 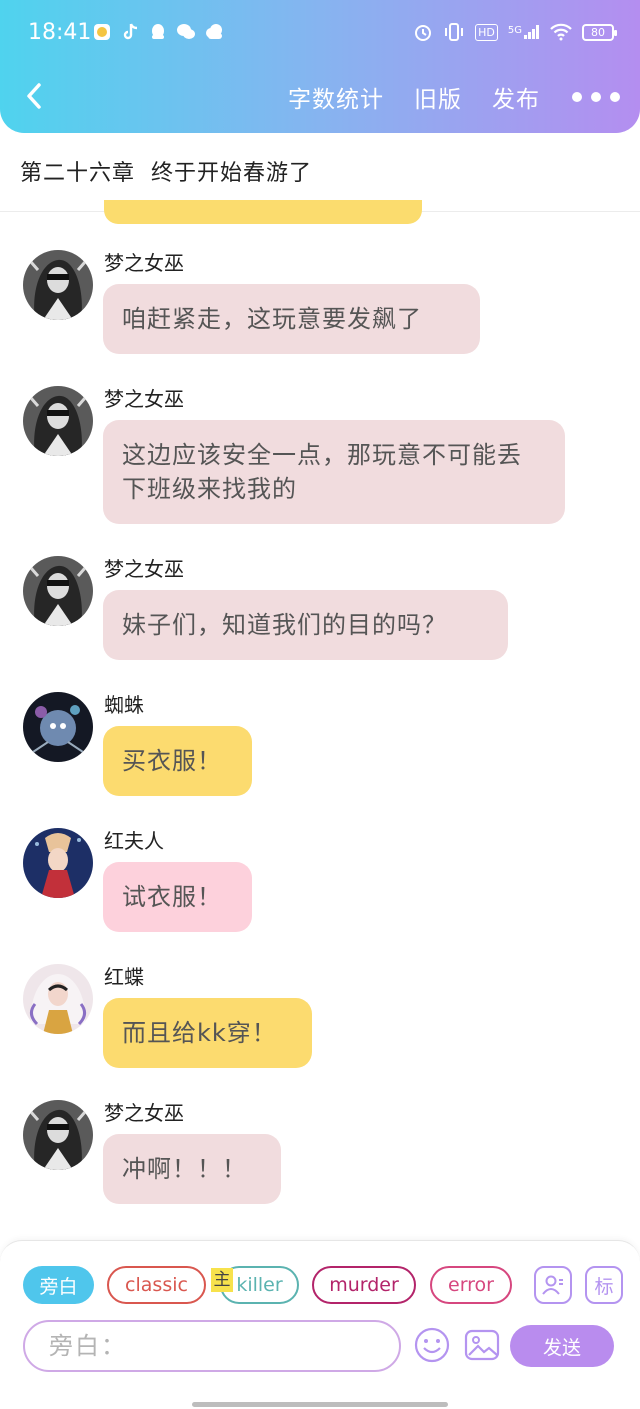 What do you see at coordinates (58, 1285) in the screenshot?
I see `role-chip-narration: 旁白` at bounding box center [58, 1285].